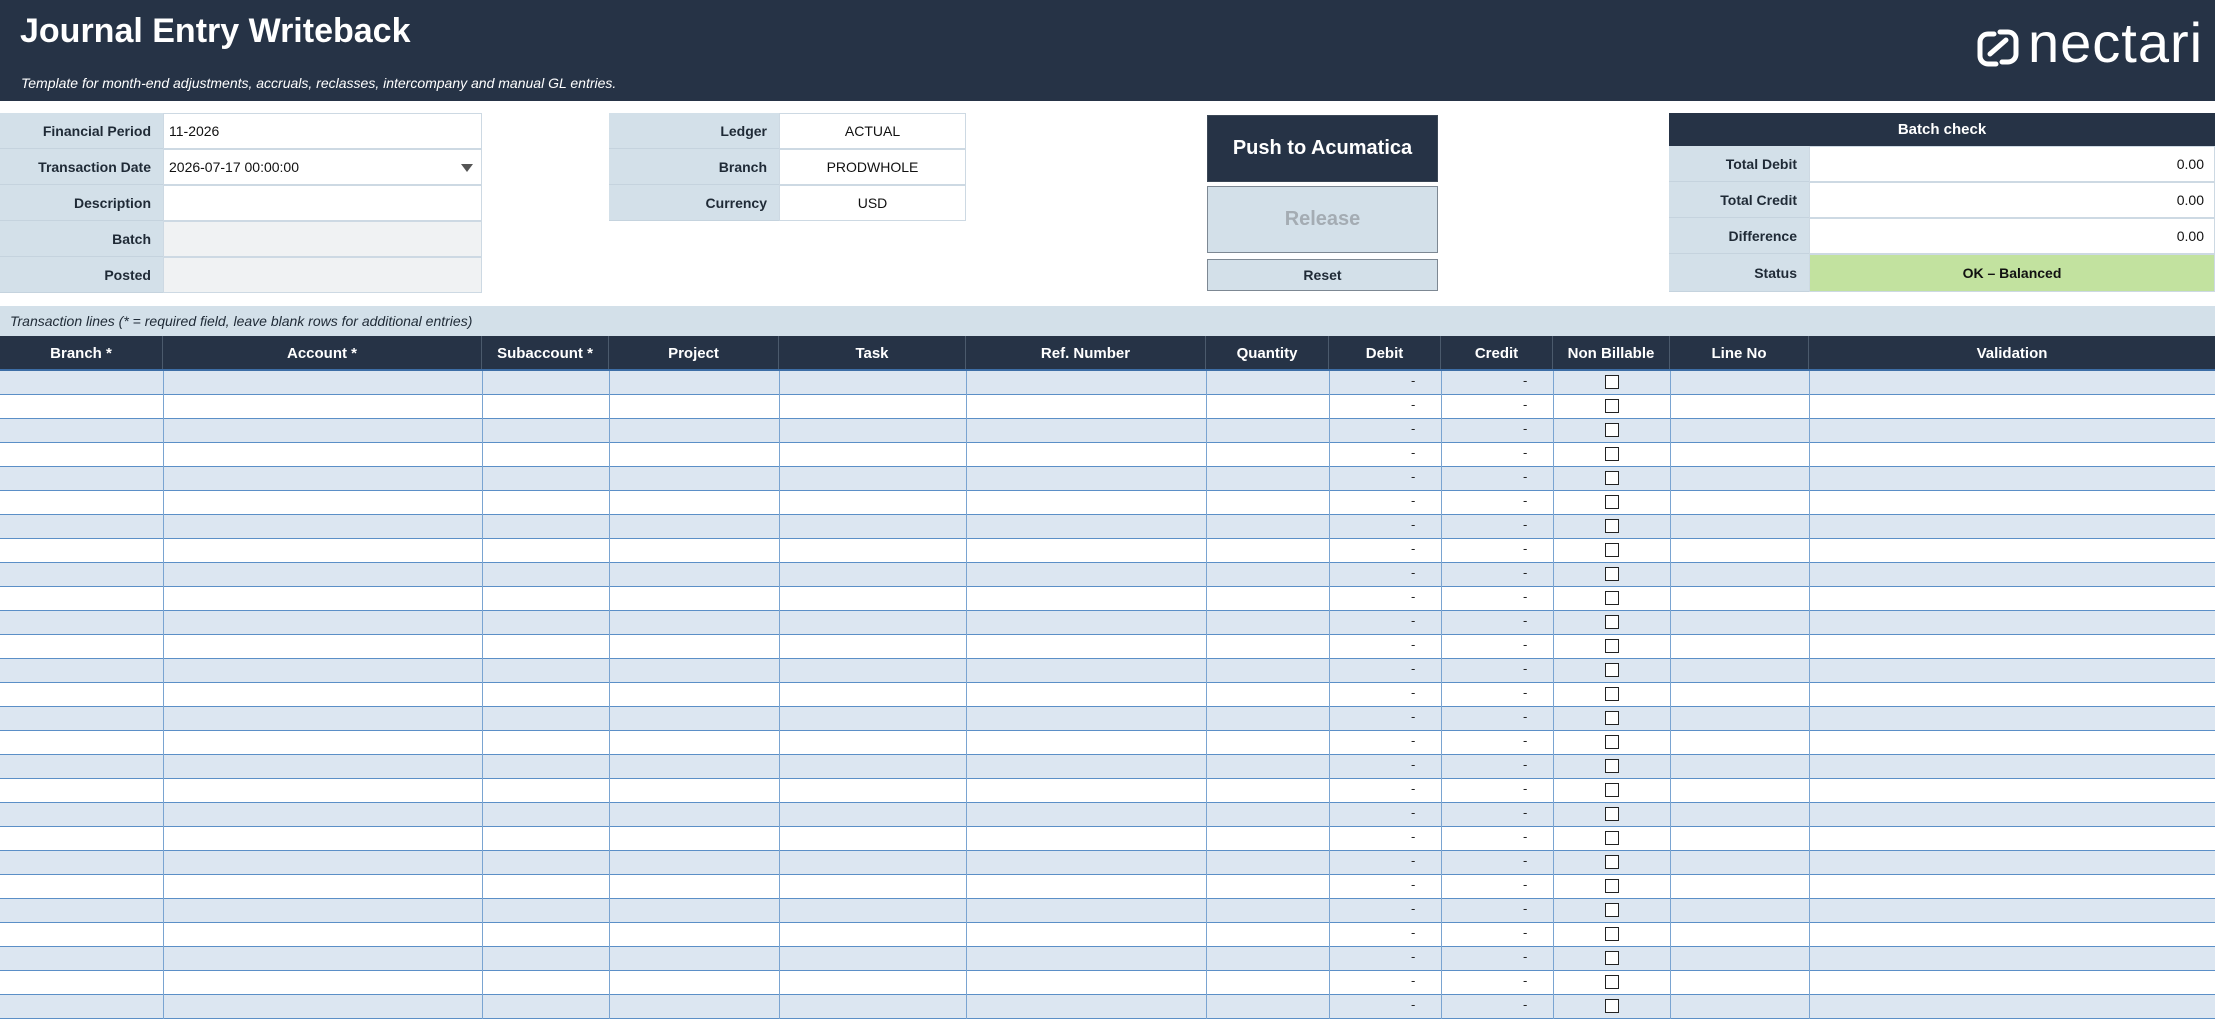 The height and width of the screenshot is (1022, 2215). Describe the element at coordinates (1086, 352) in the screenshot. I see `col-ref-number: Ref. Number` at that location.